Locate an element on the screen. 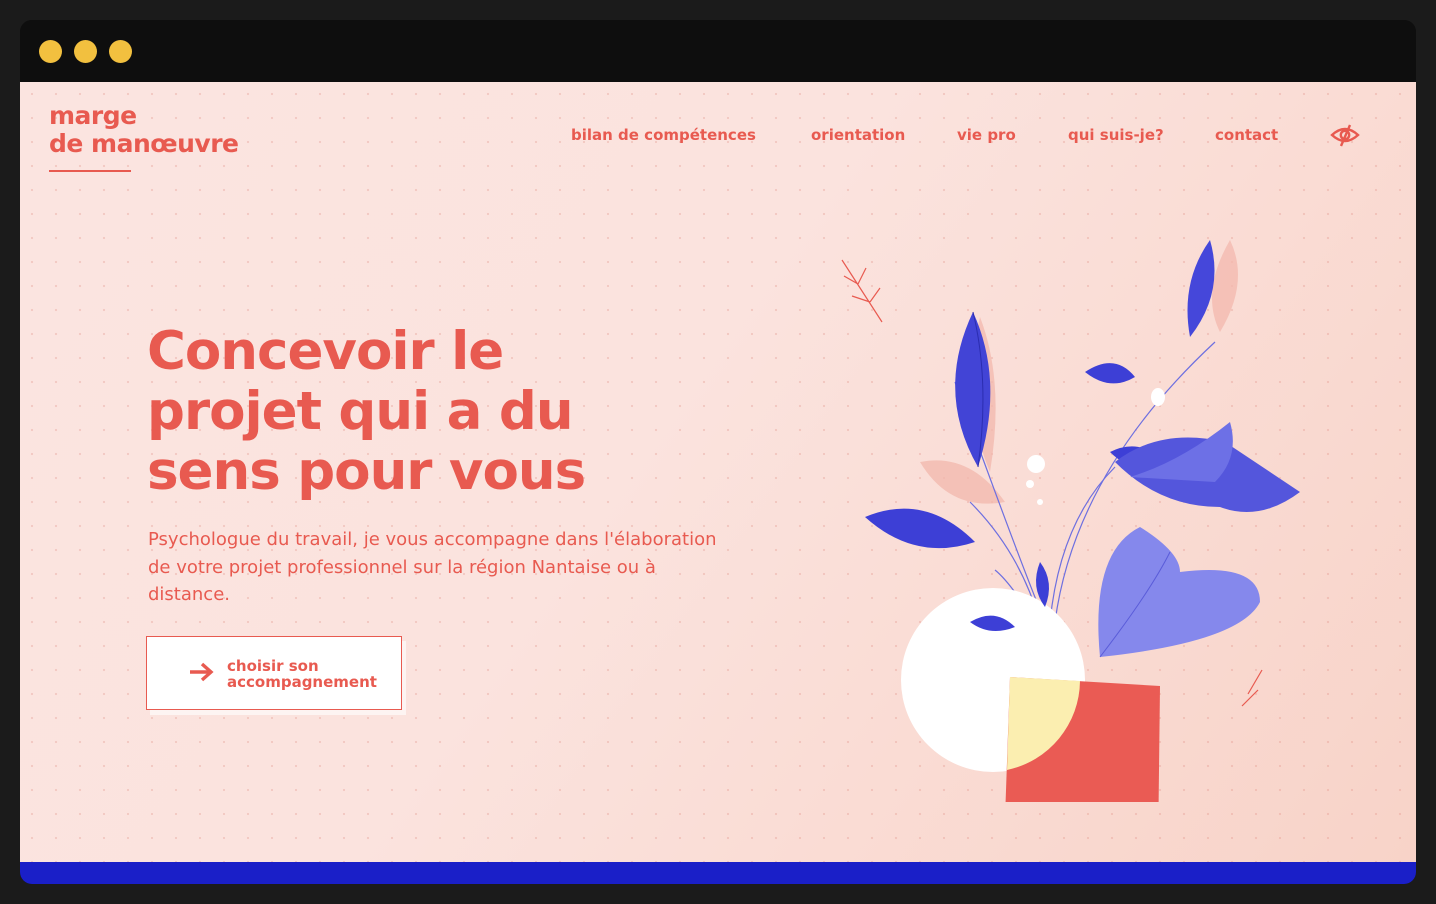 Image resolution: width=1436 pixels, height=904 pixels. choisir-accompagnement-button: choisir son accompagnement is located at coordinates (274, 673).